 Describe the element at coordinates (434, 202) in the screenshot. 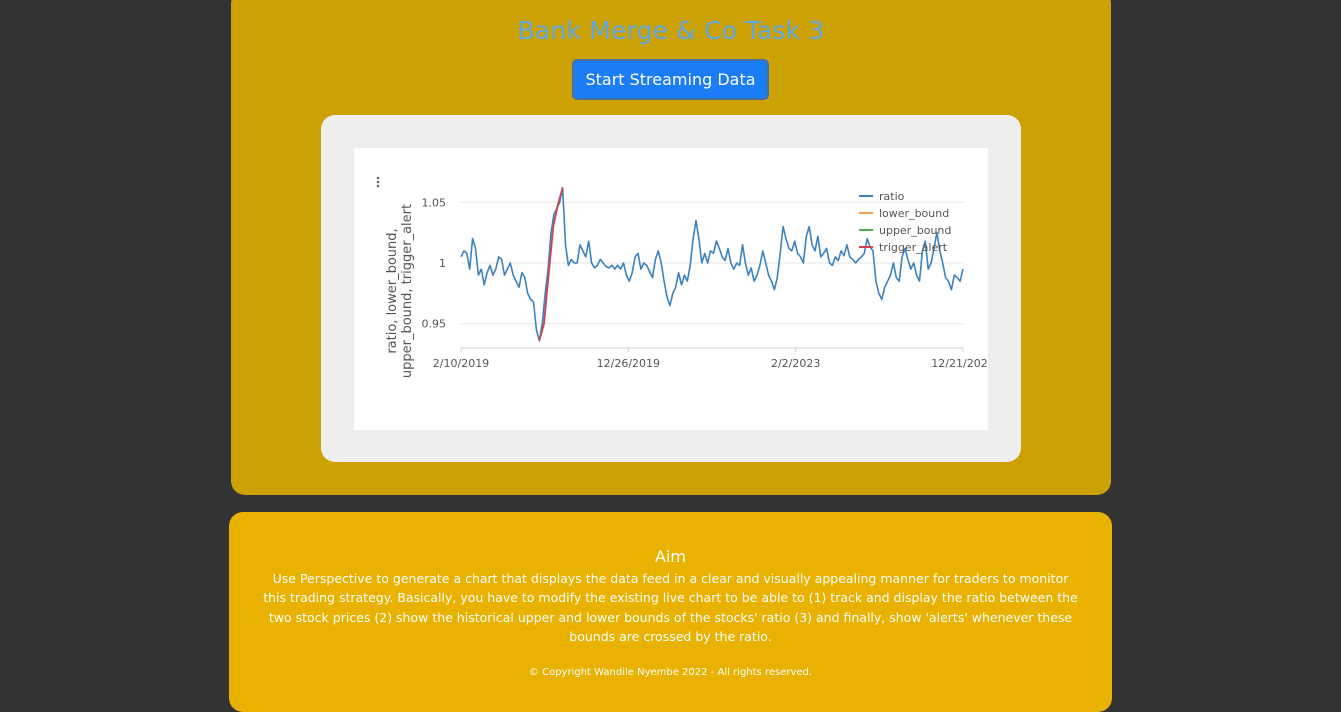

I see `y-tick-label: 1.05` at that location.